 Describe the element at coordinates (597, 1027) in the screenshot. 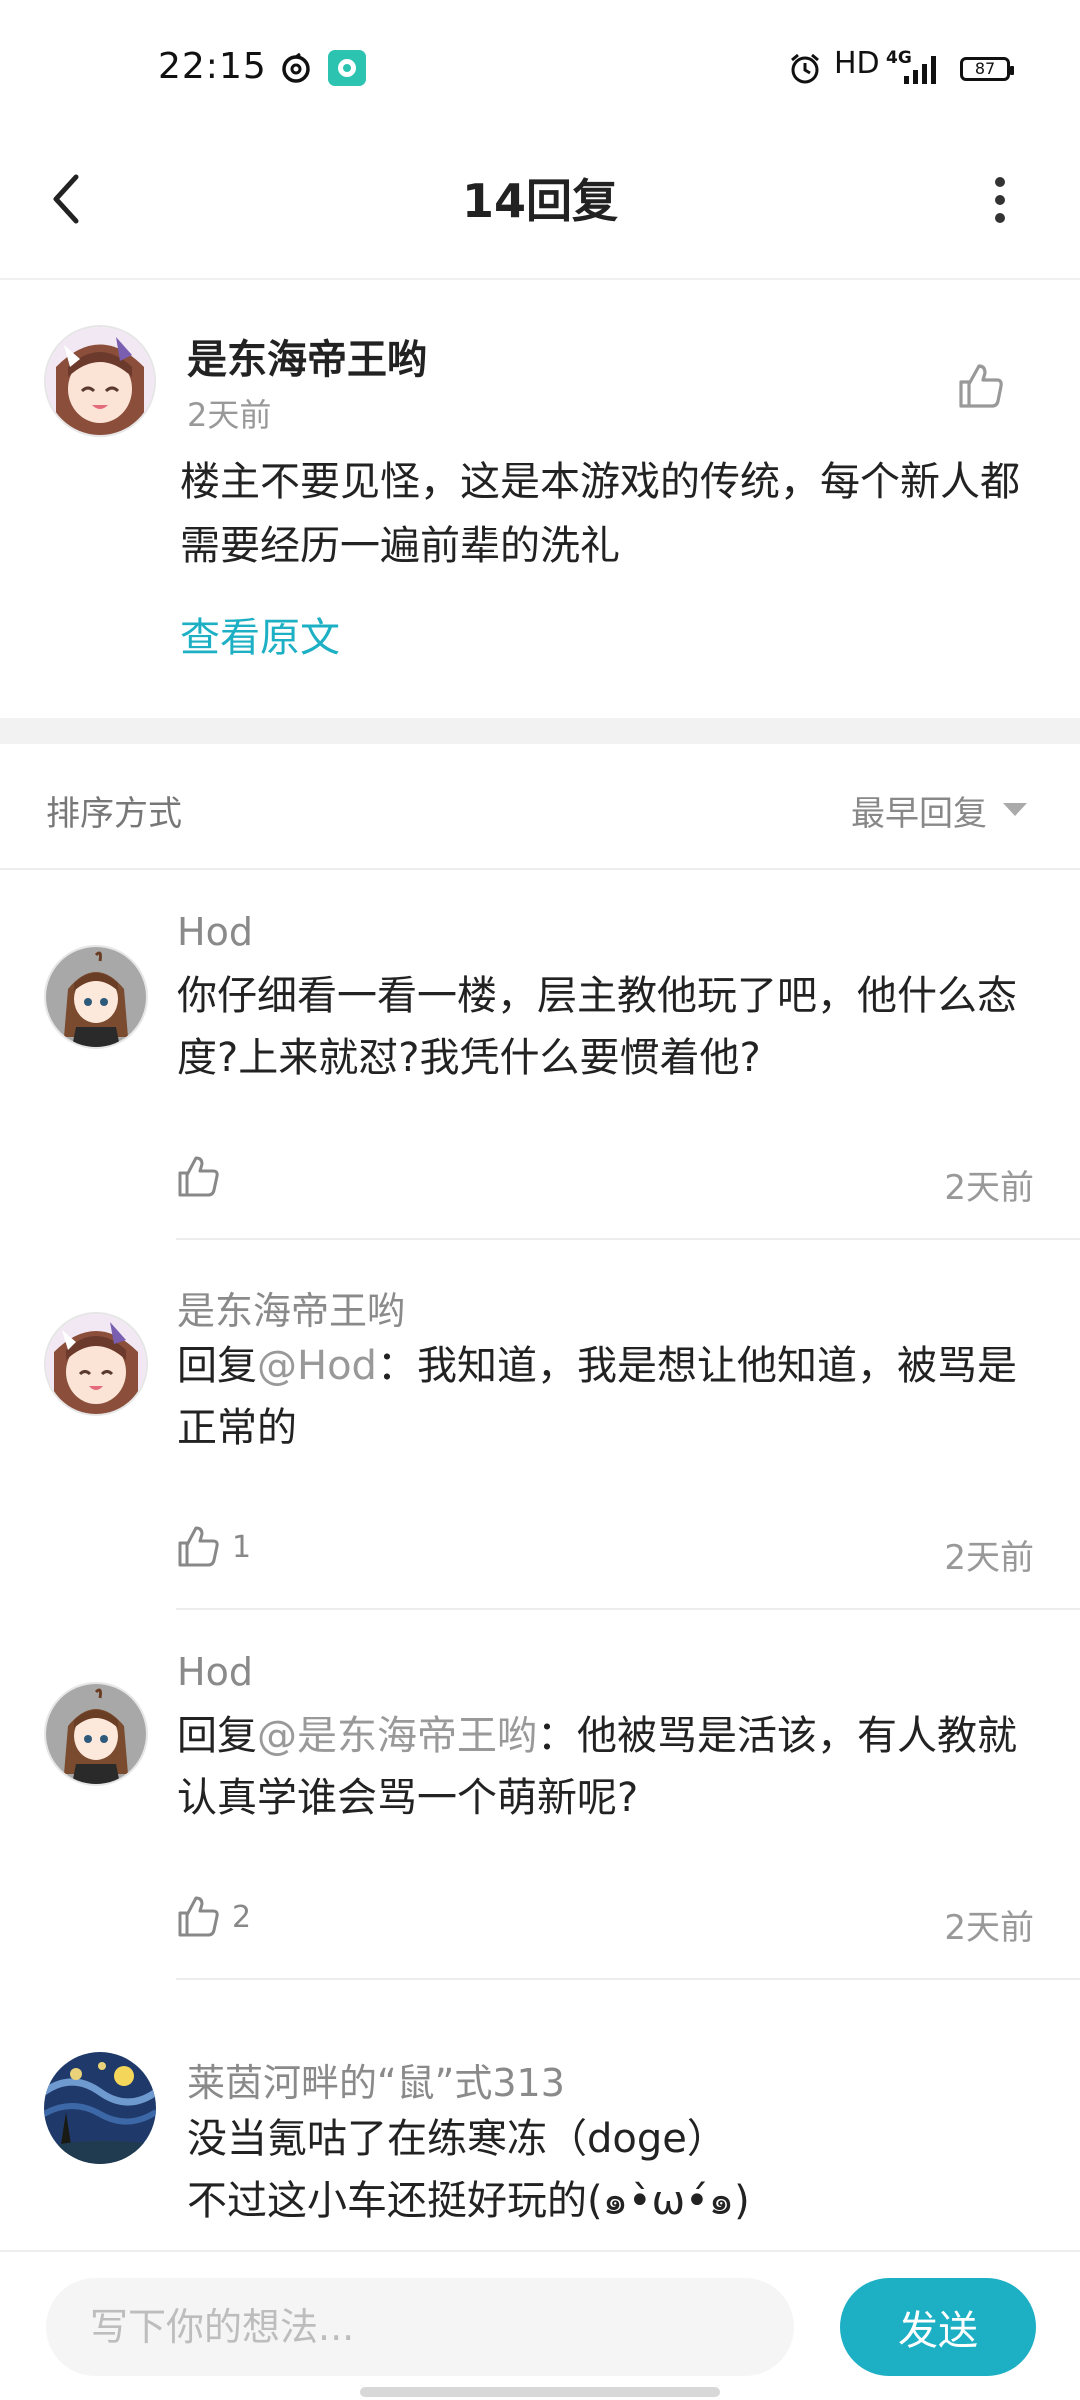

I see `comment-content: 你仔细看一看一楼，层主教他玩了吧，他什么态度?上来就怼?我凭什么要惯着他?` at that location.